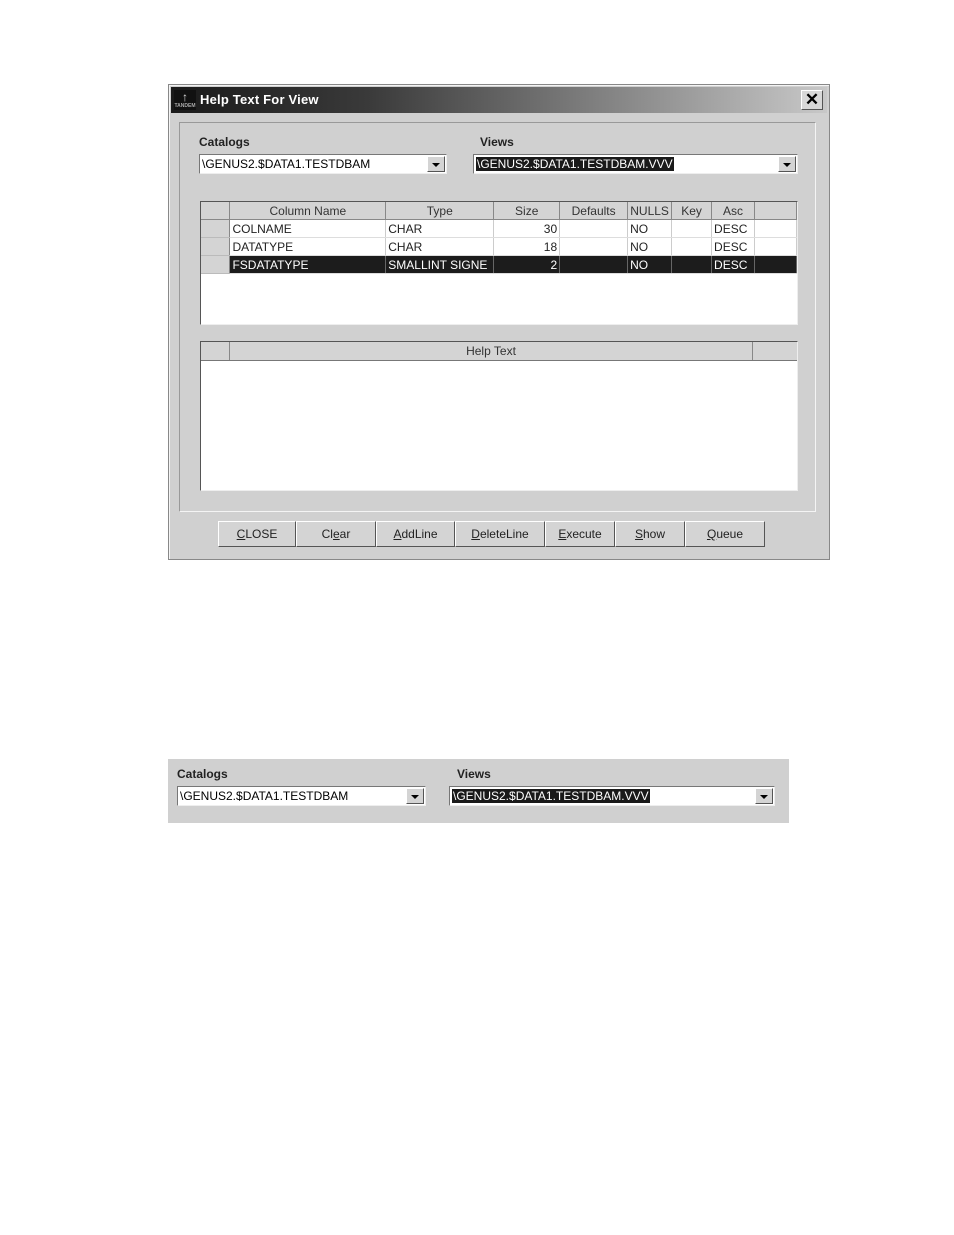  I want to click on queue-button-label: Queue, so click(725, 534).